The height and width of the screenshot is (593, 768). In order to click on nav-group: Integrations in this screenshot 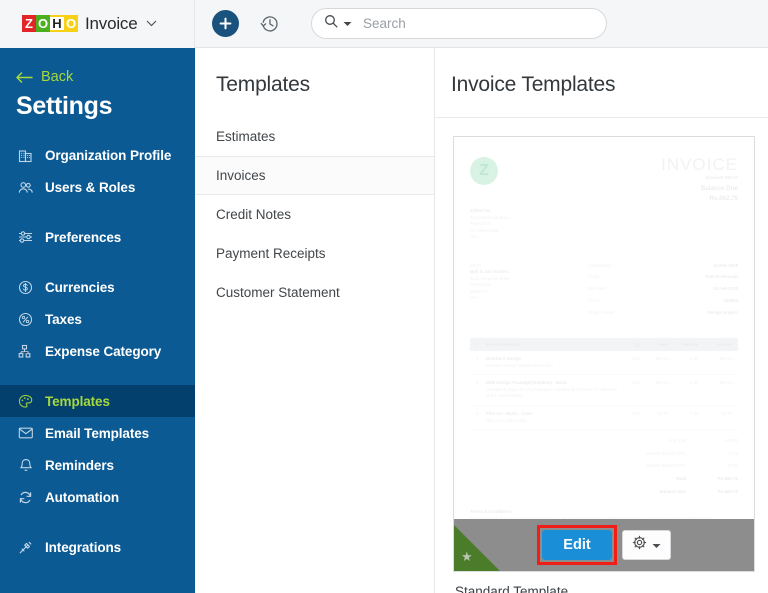, I will do `click(97, 547)`.